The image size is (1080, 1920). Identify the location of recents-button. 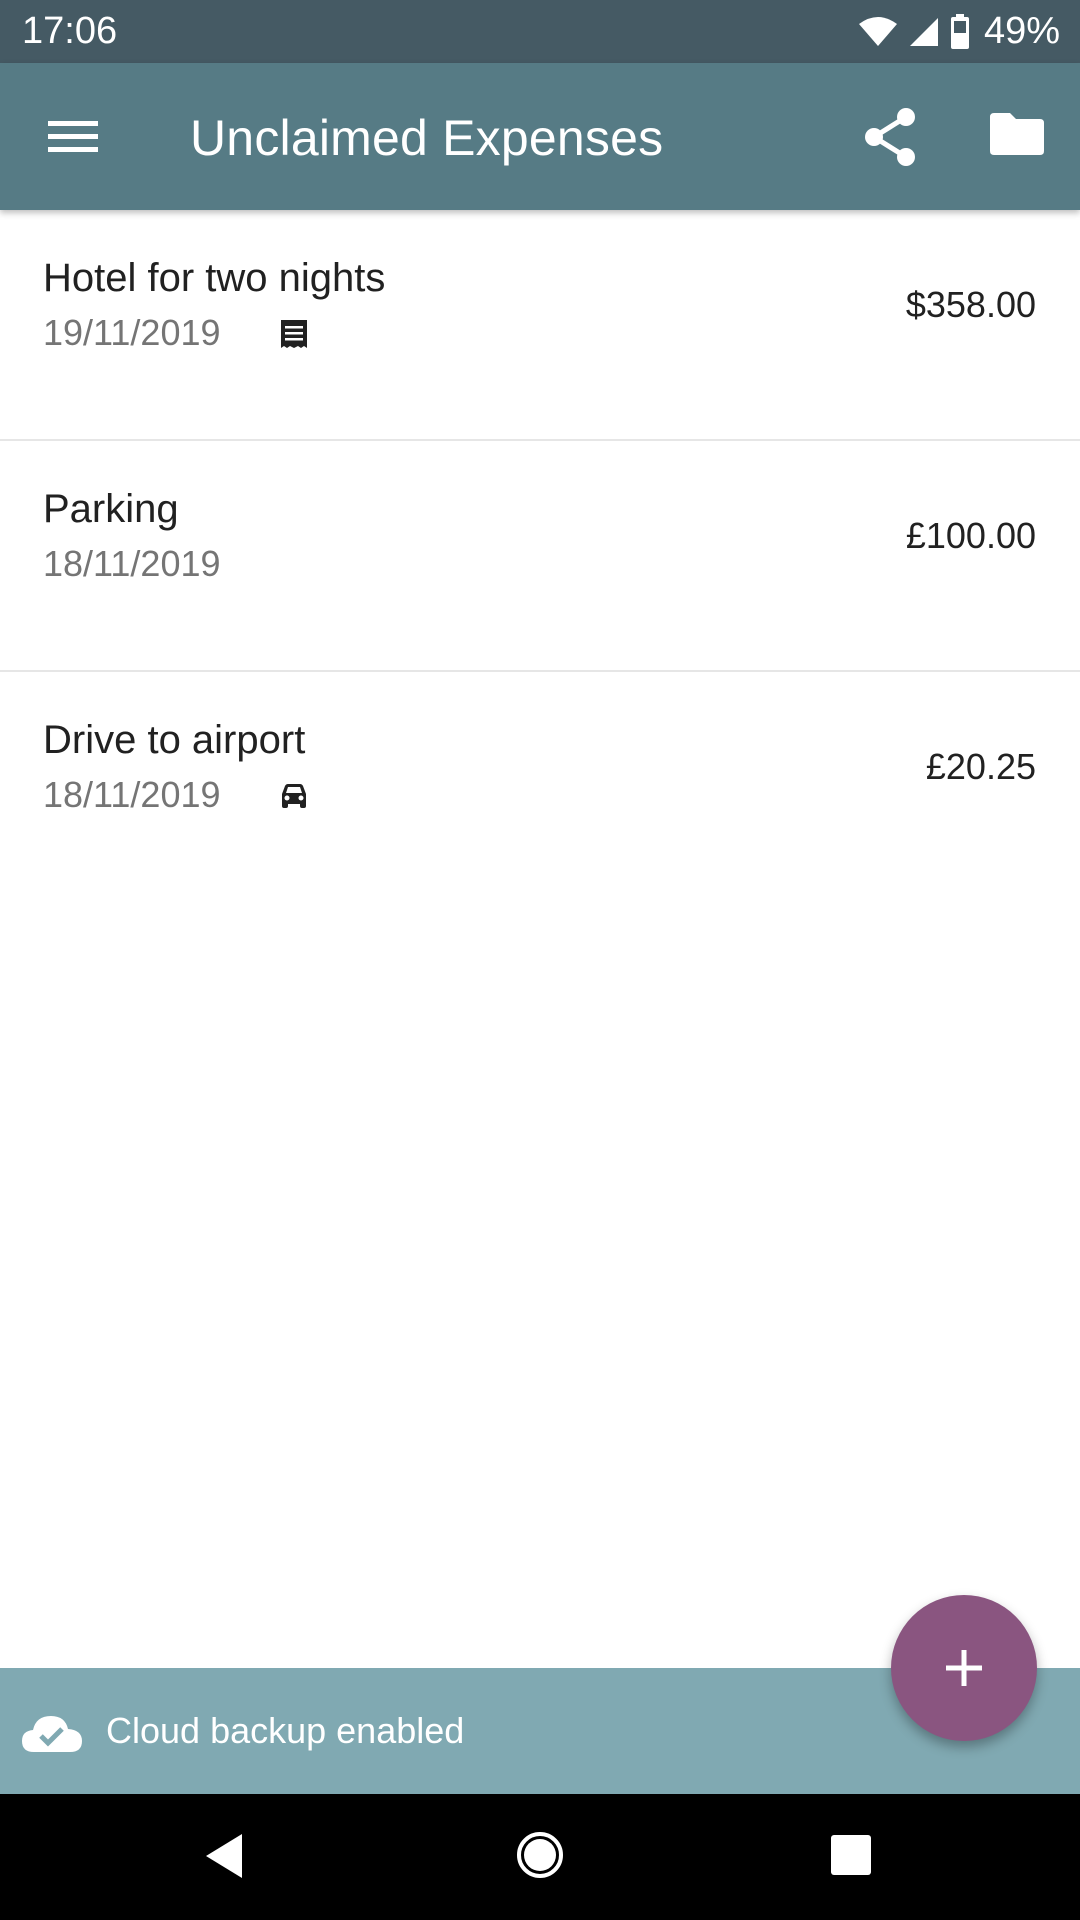
(851, 1855).